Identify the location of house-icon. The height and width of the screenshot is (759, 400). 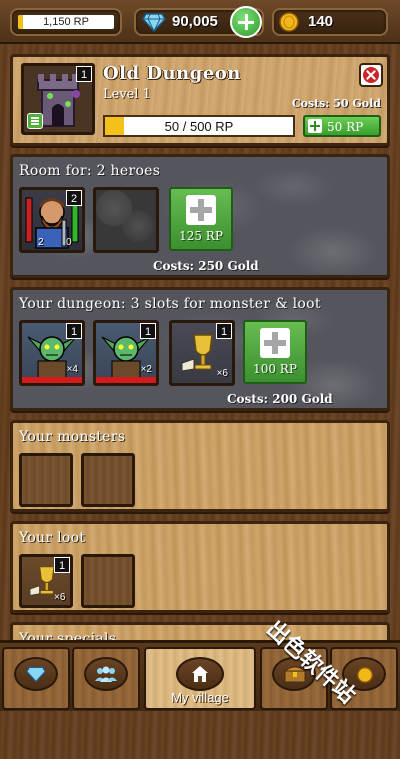
(200, 674).